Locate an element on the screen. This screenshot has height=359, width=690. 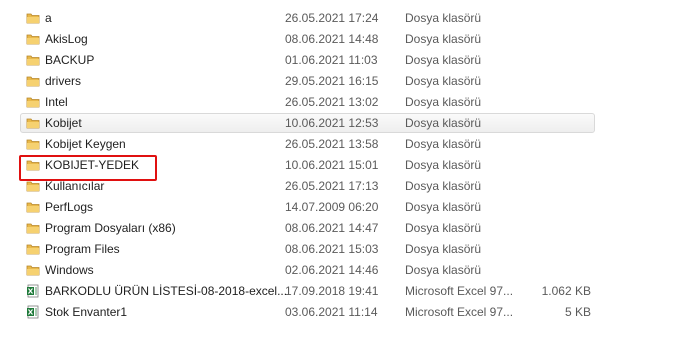
file-row: PerfLogs 14.07.2009 06:20 Dosya klasörü is located at coordinates (345, 207).